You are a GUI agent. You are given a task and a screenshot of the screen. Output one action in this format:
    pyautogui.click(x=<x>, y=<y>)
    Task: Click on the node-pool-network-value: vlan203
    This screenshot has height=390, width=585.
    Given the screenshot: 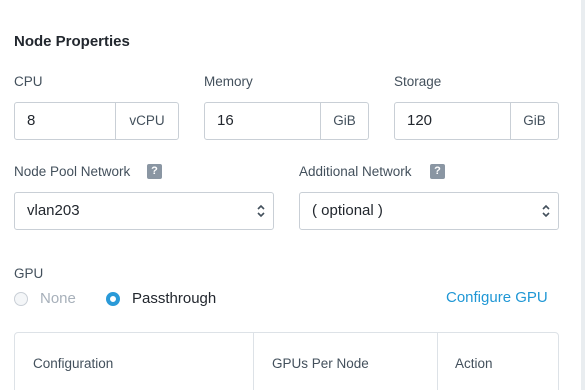 What is the action you would take?
    pyautogui.click(x=53, y=210)
    